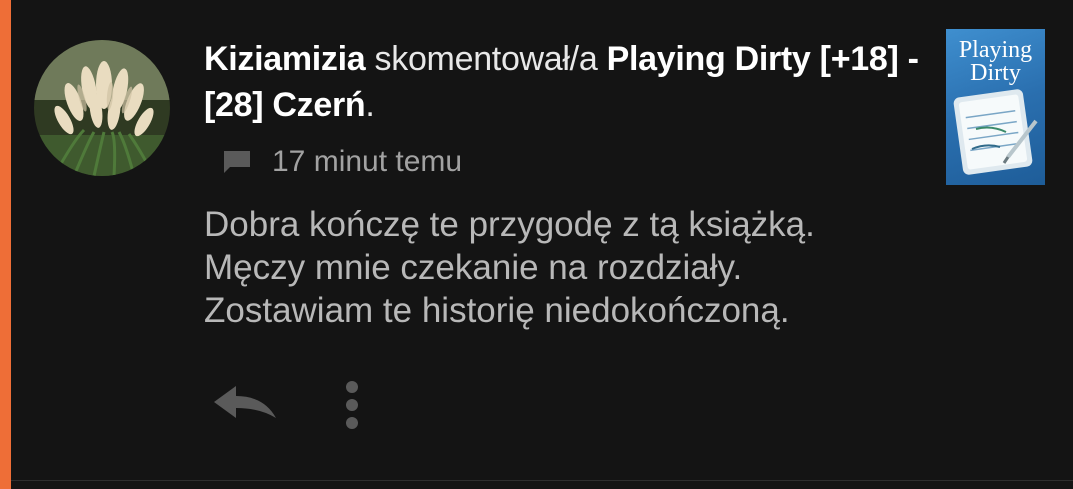 This screenshot has width=1073, height=489. I want to click on user-avatar, so click(102, 108).